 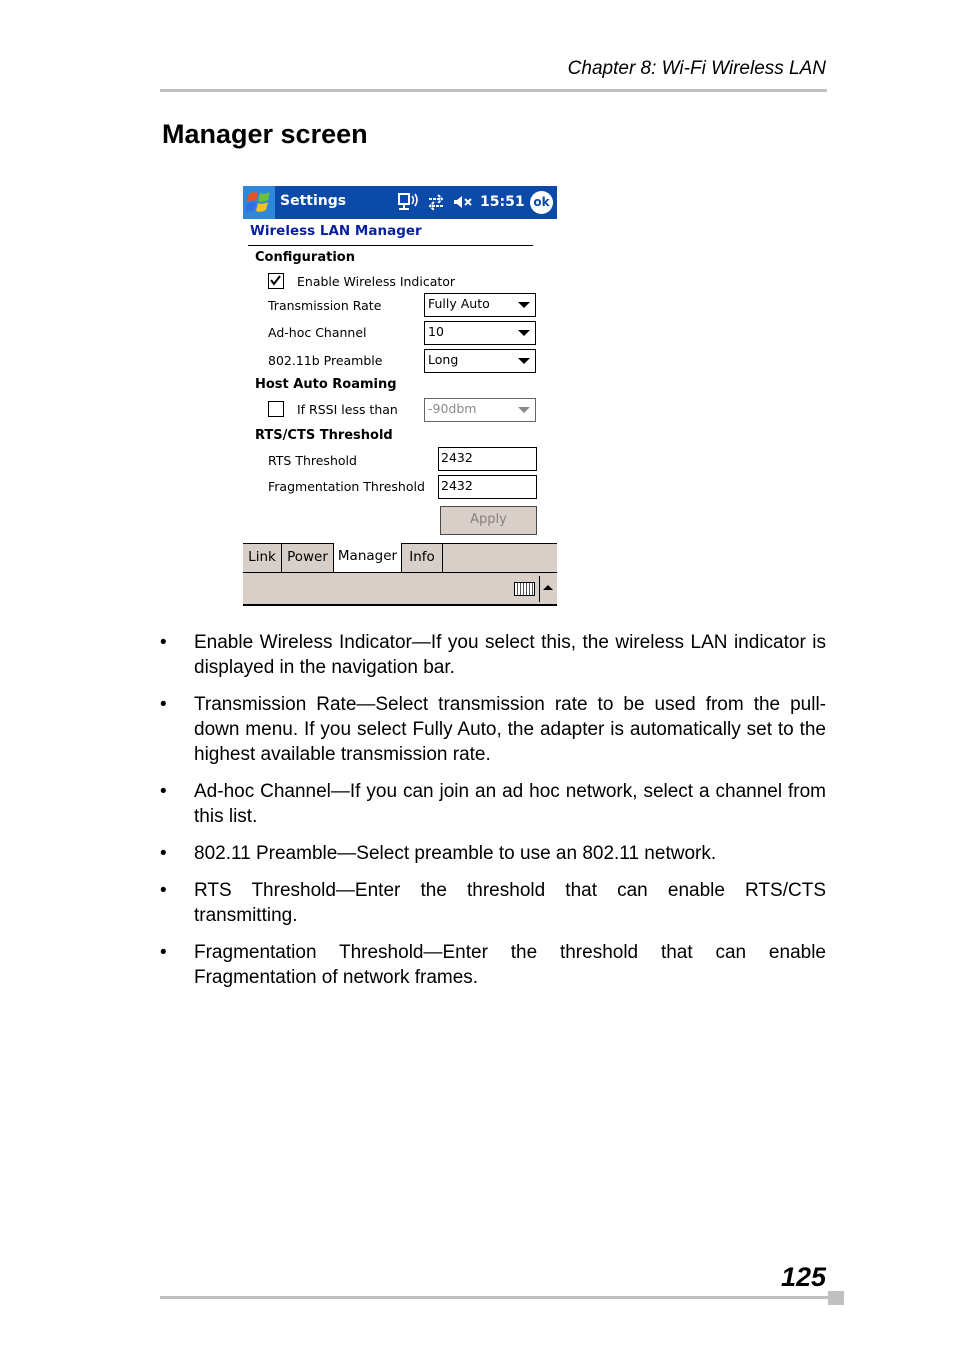 What do you see at coordinates (436, 202) in the screenshot?
I see `connectivity-arrows-icon` at bounding box center [436, 202].